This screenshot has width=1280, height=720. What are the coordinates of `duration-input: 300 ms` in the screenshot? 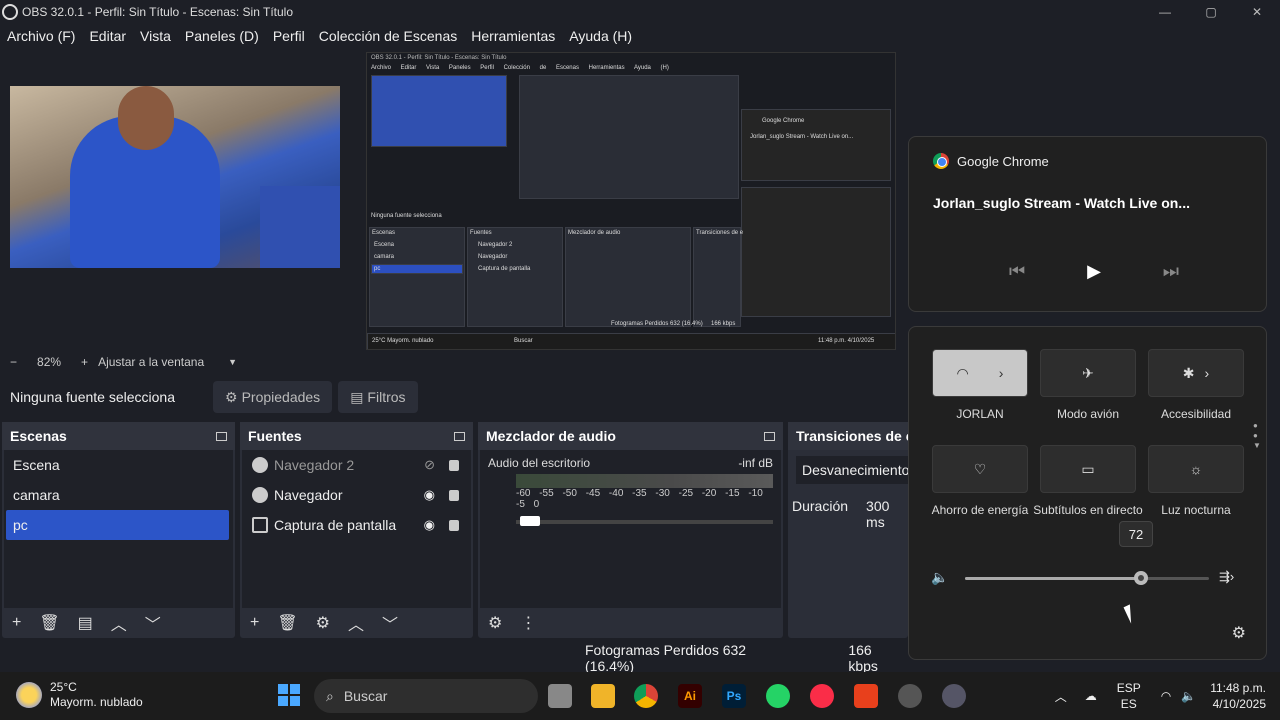 It's located at (887, 514).